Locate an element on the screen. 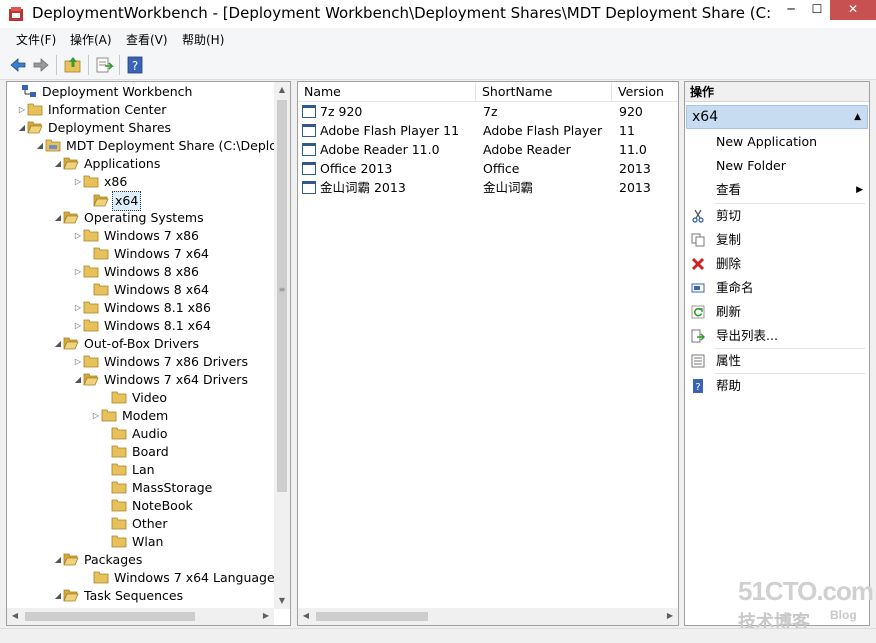  action-copy: 复制 is located at coordinates (777, 240).